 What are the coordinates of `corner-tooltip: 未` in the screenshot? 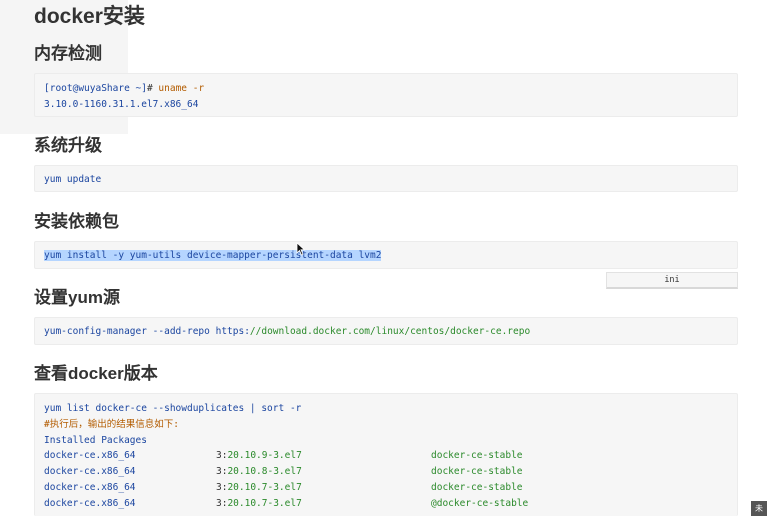 It's located at (759, 508).